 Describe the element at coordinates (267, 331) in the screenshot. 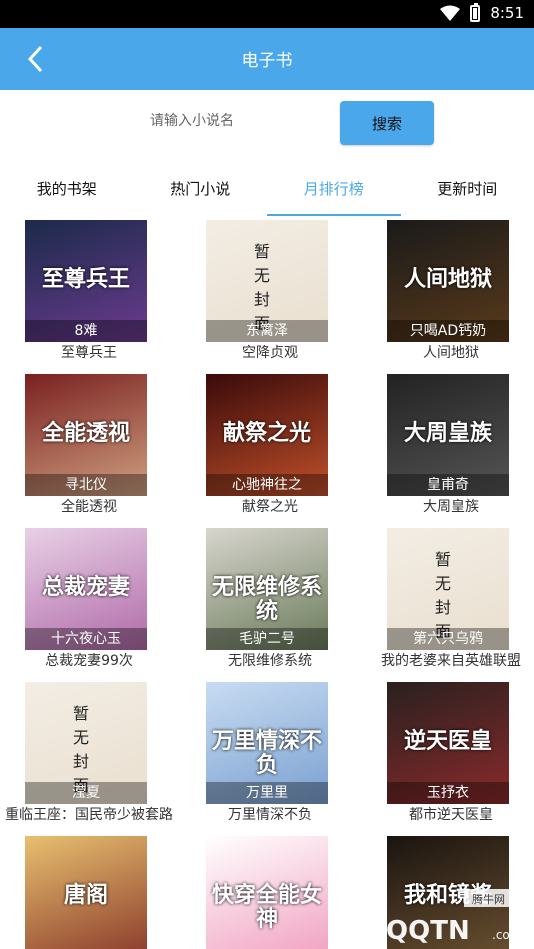

I see `book-author: 东篱泽` at that location.